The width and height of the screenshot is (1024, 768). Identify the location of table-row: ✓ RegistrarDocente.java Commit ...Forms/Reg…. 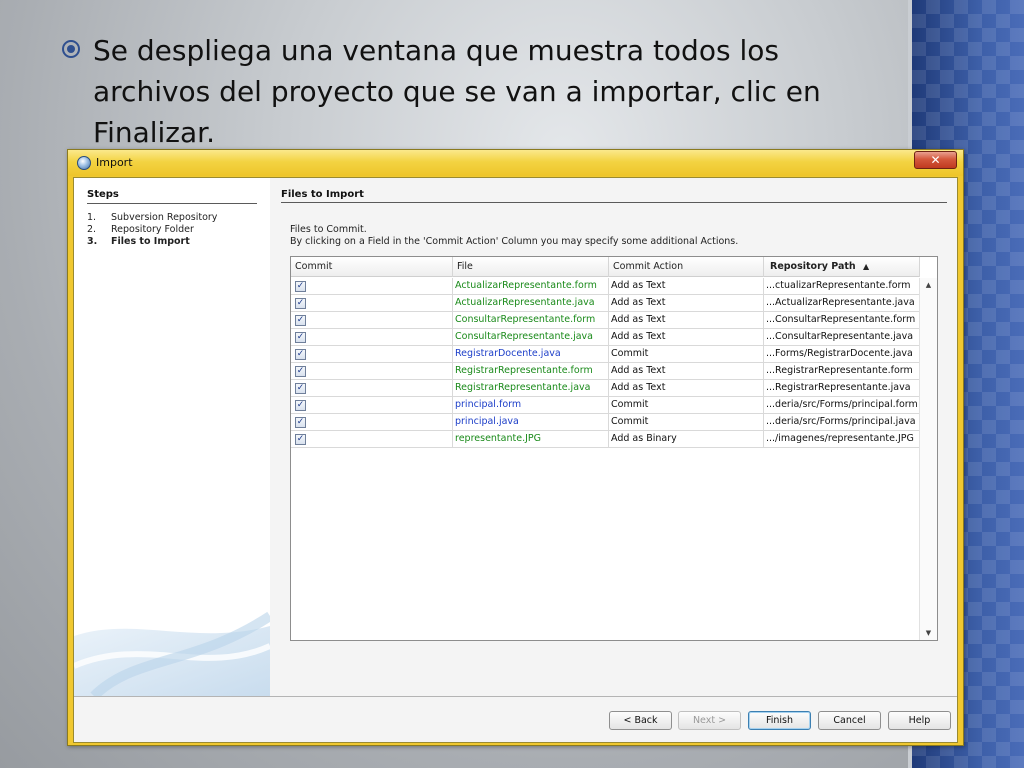
(605, 354).